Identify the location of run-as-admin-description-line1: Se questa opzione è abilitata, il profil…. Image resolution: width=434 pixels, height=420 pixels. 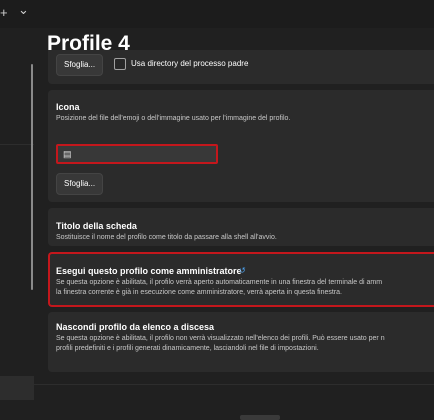
(219, 282).